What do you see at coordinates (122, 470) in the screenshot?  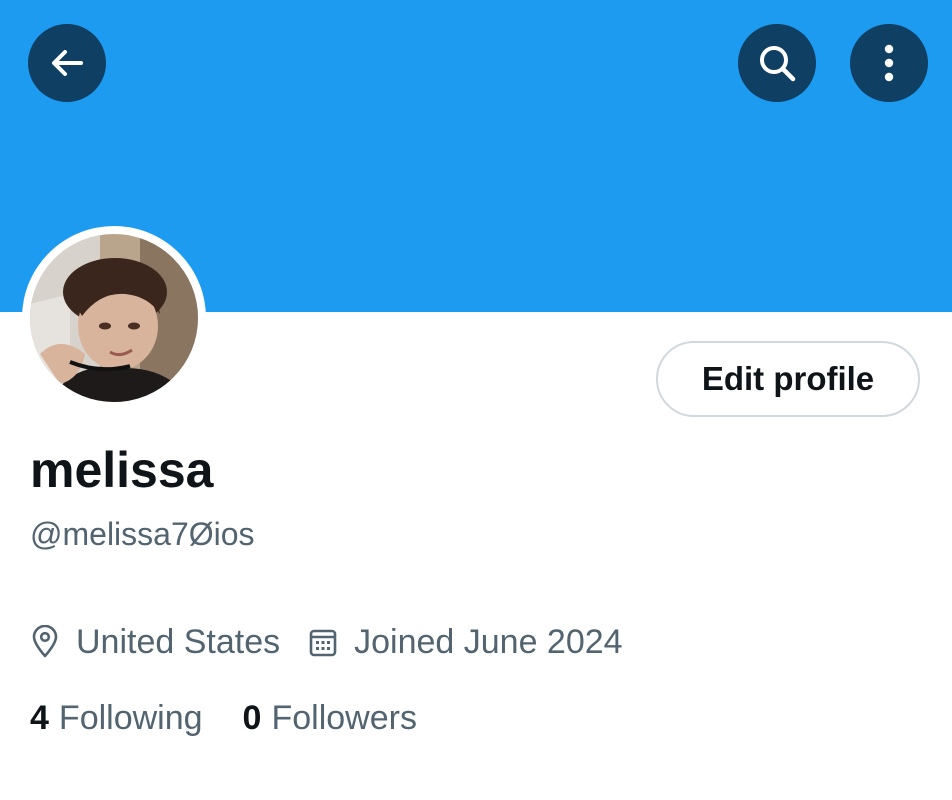 I see `display-name: melissa` at bounding box center [122, 470].